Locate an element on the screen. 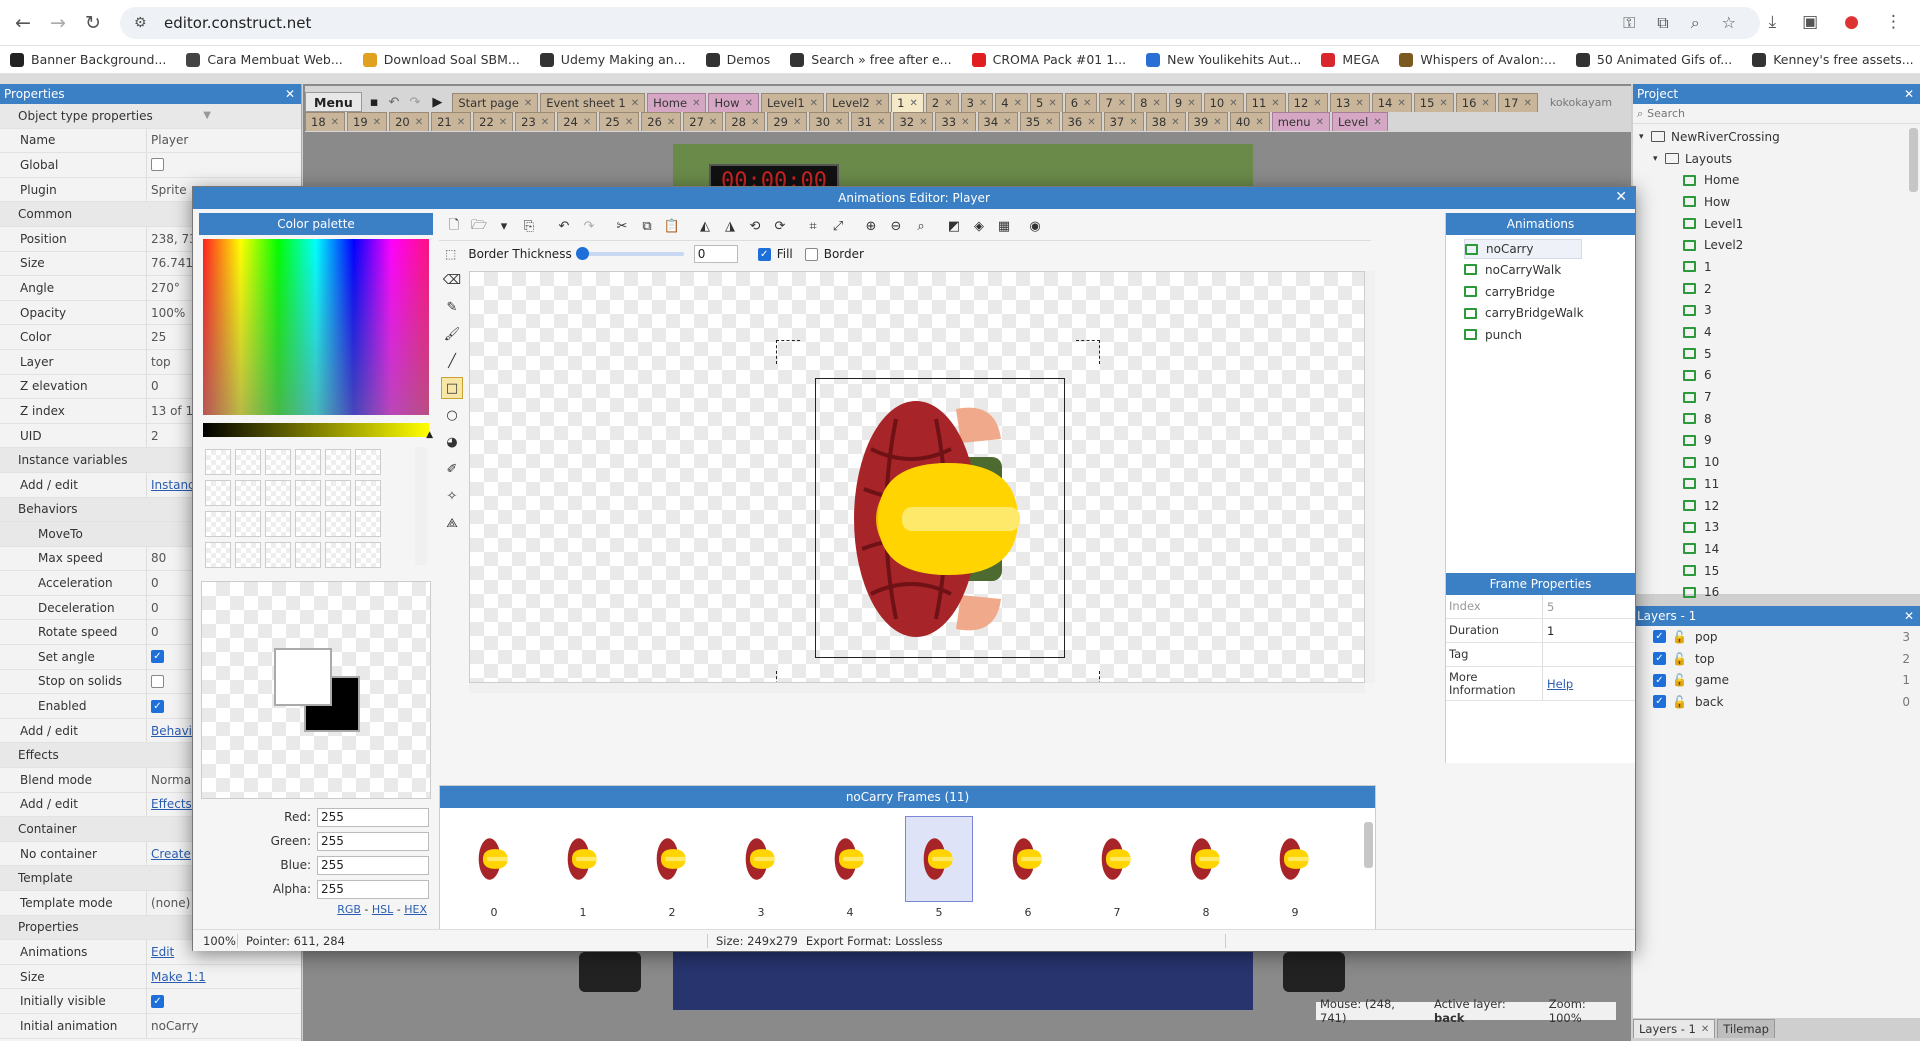 This screenshot has width=1920, height=1041. redo-icon: ↷ is located at coordinates (589, 227).